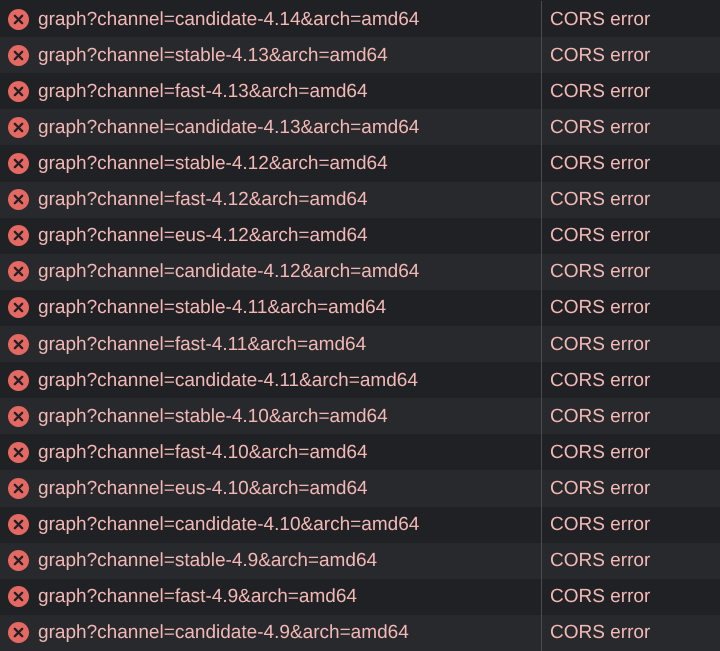  I want to click on request-name: graph?channel=stable-4.10&arch=amd64, so click(213, 416).